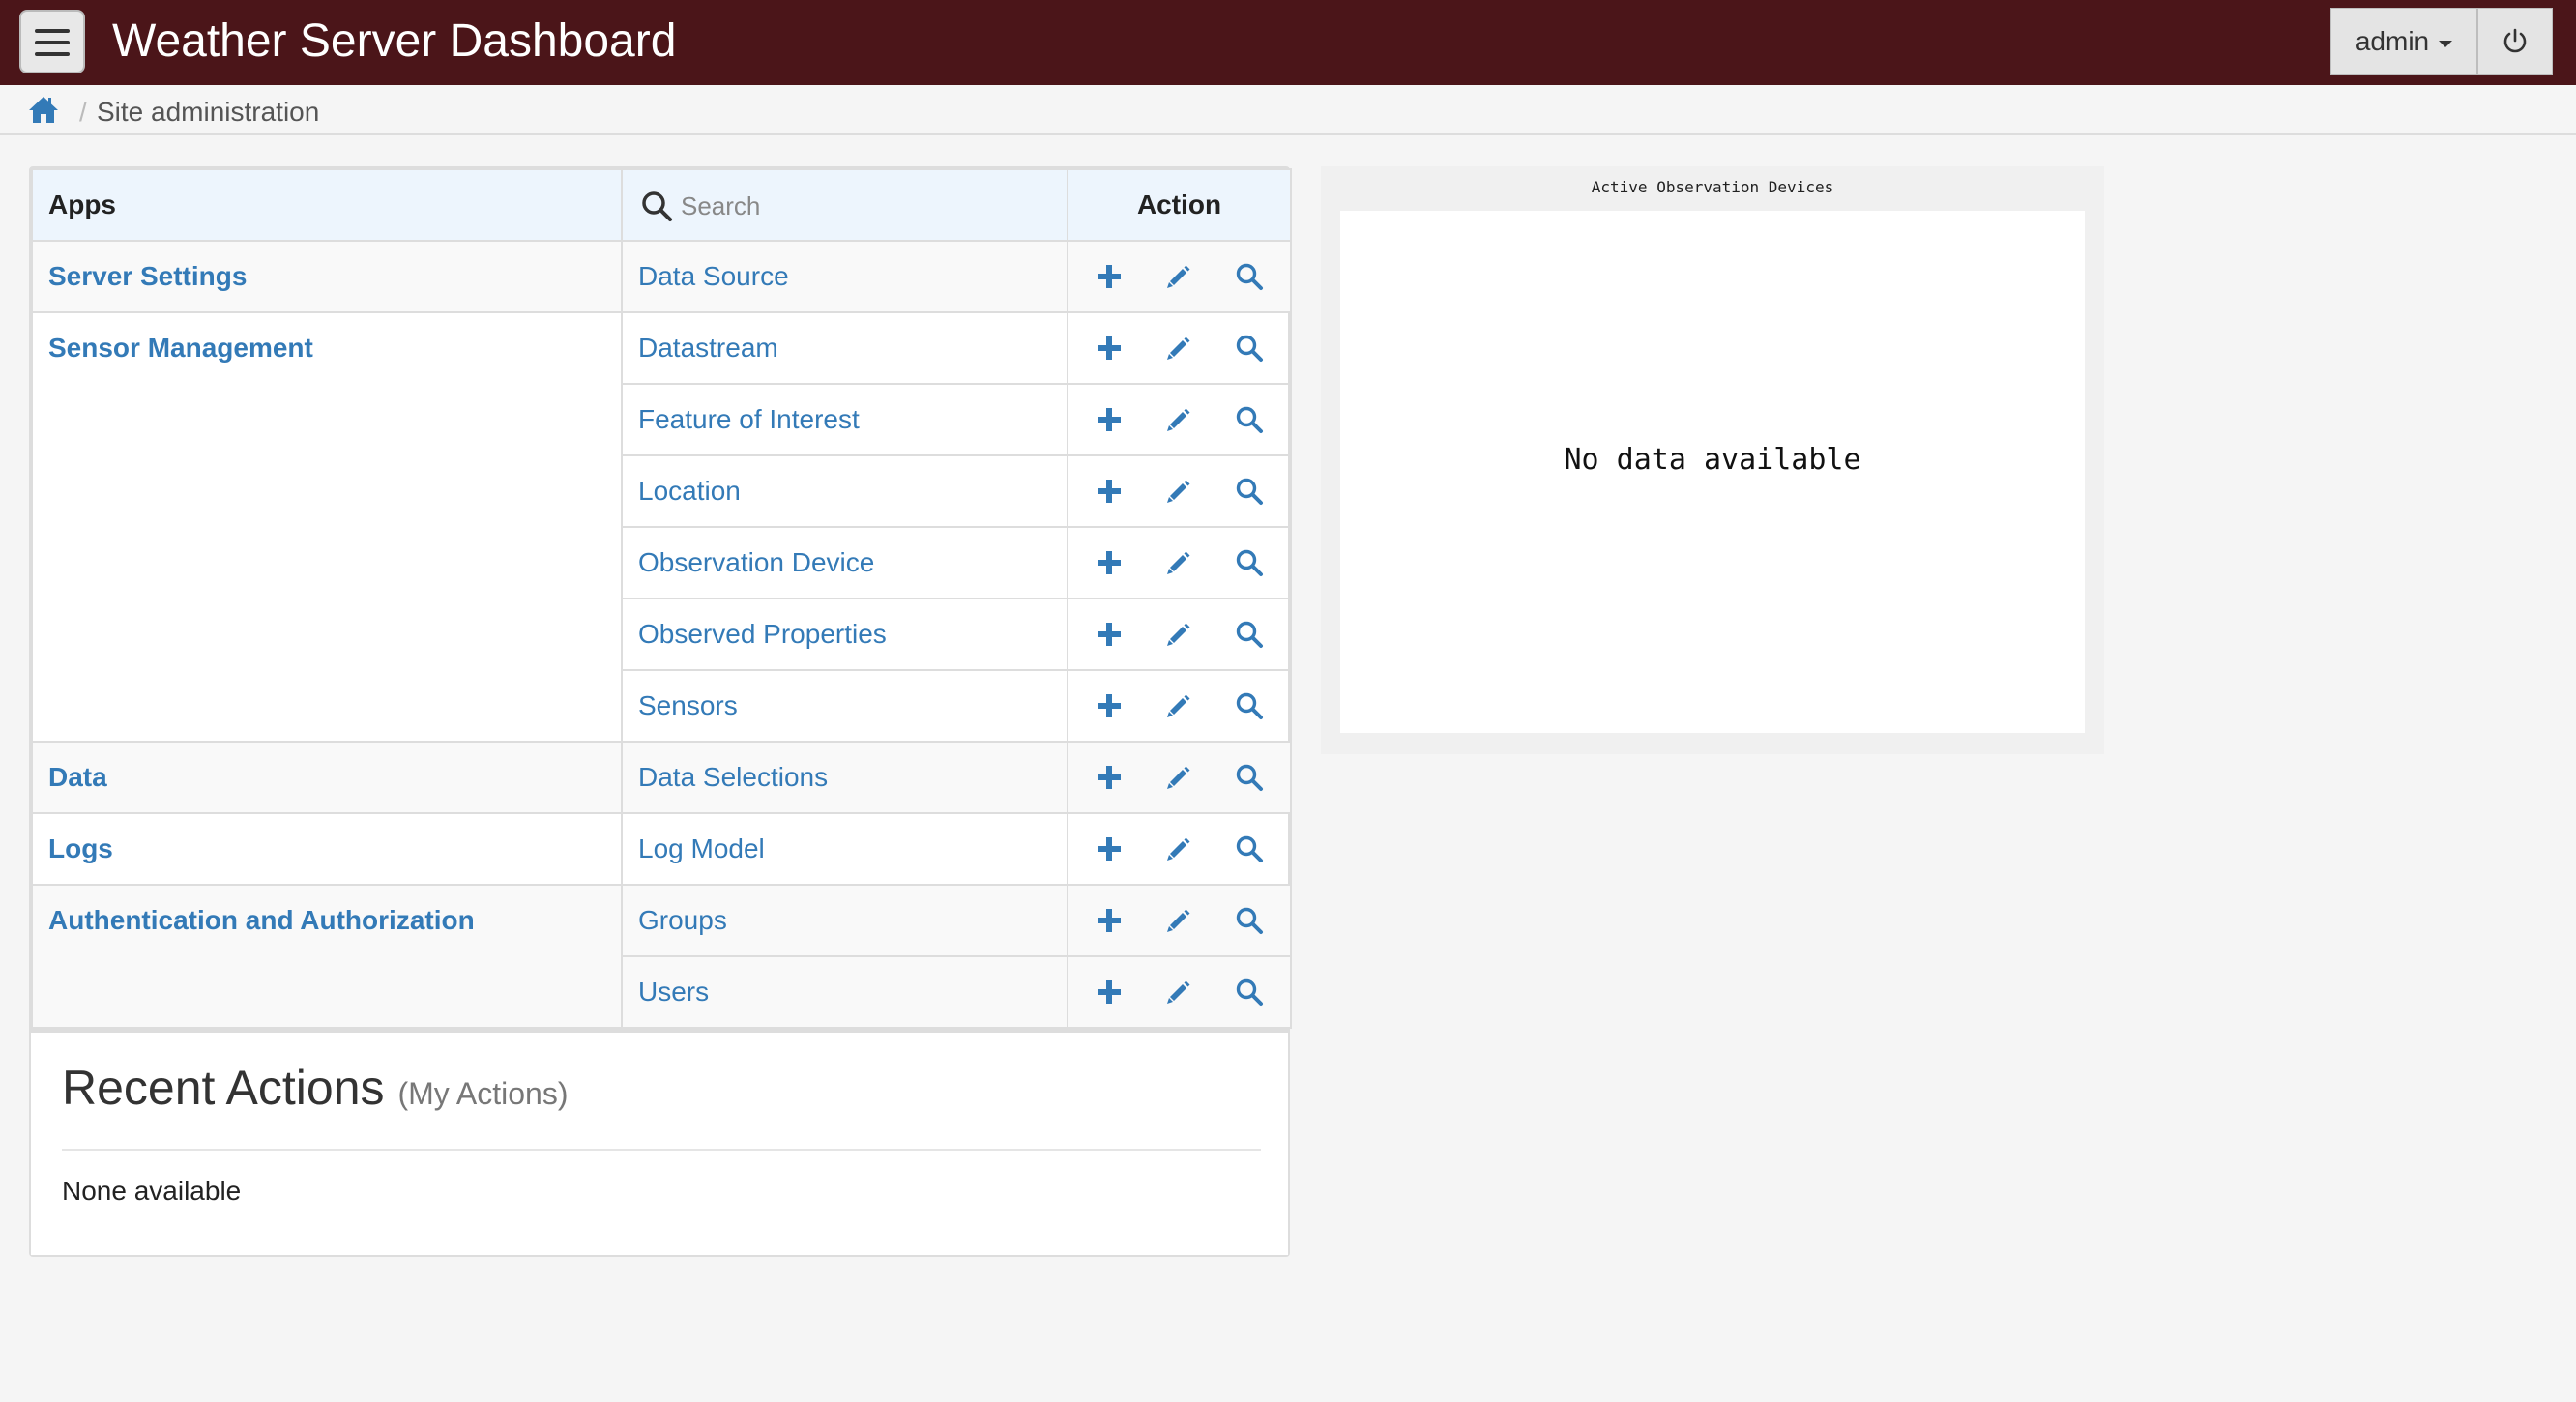 This screenshot has width=2576, height=1402. What do you see at coordinates (327, 527) in the screenshot?
I see `app-cell: Sensor Management` at bounding box center [327, 527].